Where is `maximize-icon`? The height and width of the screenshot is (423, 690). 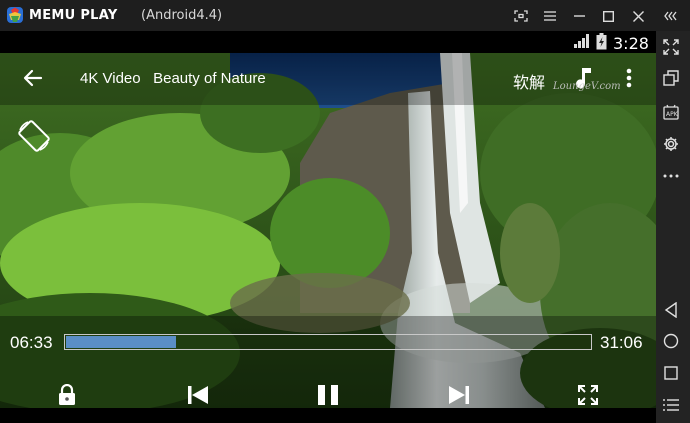 maximize-icon is located at coordinates (608, 16).